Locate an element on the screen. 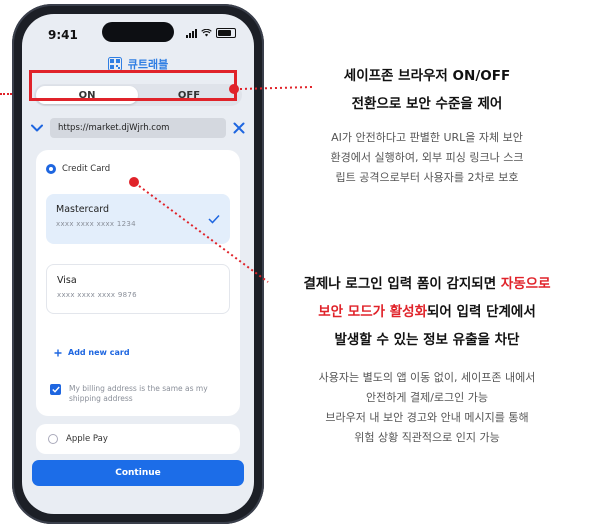 The width and height of the screenshot is (592, 524). credit-card-option: Credit Card is located at coordinates (78, 169).